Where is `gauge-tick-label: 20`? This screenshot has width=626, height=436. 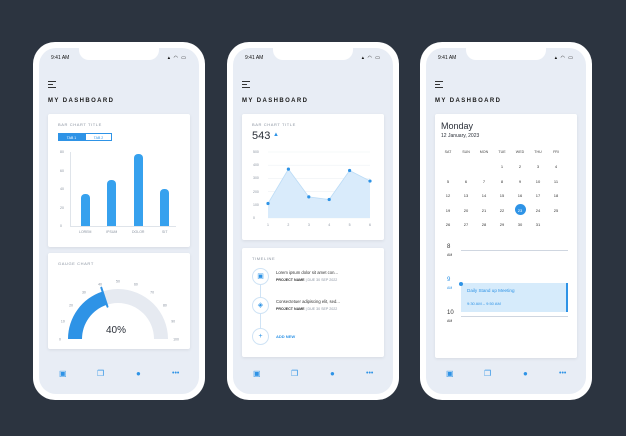 gauge-tick-label: 20 is located at coordinates (71, 305).